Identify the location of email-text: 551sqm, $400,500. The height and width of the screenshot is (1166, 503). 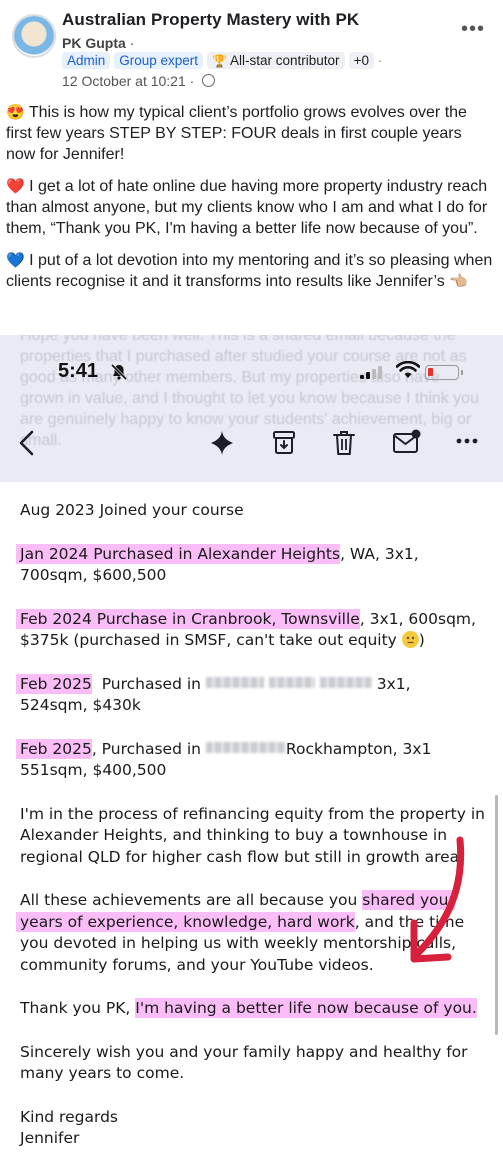
(93, 770).